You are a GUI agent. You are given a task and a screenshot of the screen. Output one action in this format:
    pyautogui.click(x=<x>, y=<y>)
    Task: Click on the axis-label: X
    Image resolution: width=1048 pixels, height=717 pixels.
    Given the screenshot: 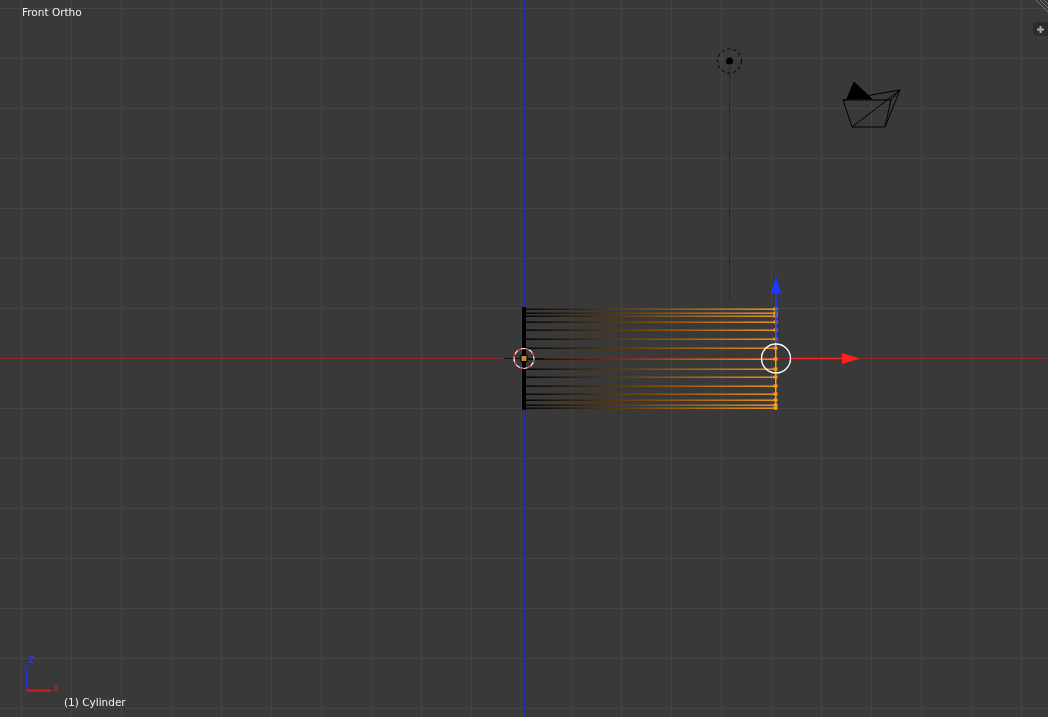 What is the action you would take?
    pyautogui.click(x=56, y=689)
    